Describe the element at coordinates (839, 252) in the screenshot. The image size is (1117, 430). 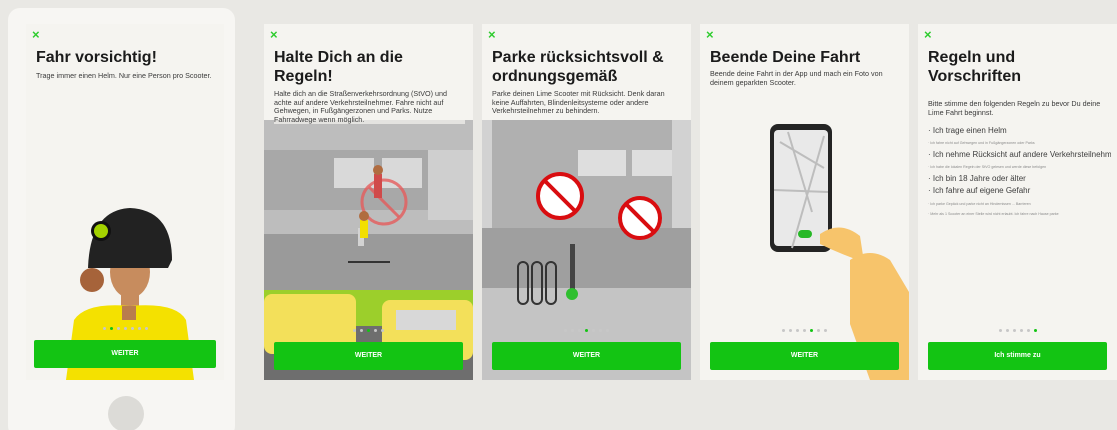
I see `phone-photo-illustration` at that location.